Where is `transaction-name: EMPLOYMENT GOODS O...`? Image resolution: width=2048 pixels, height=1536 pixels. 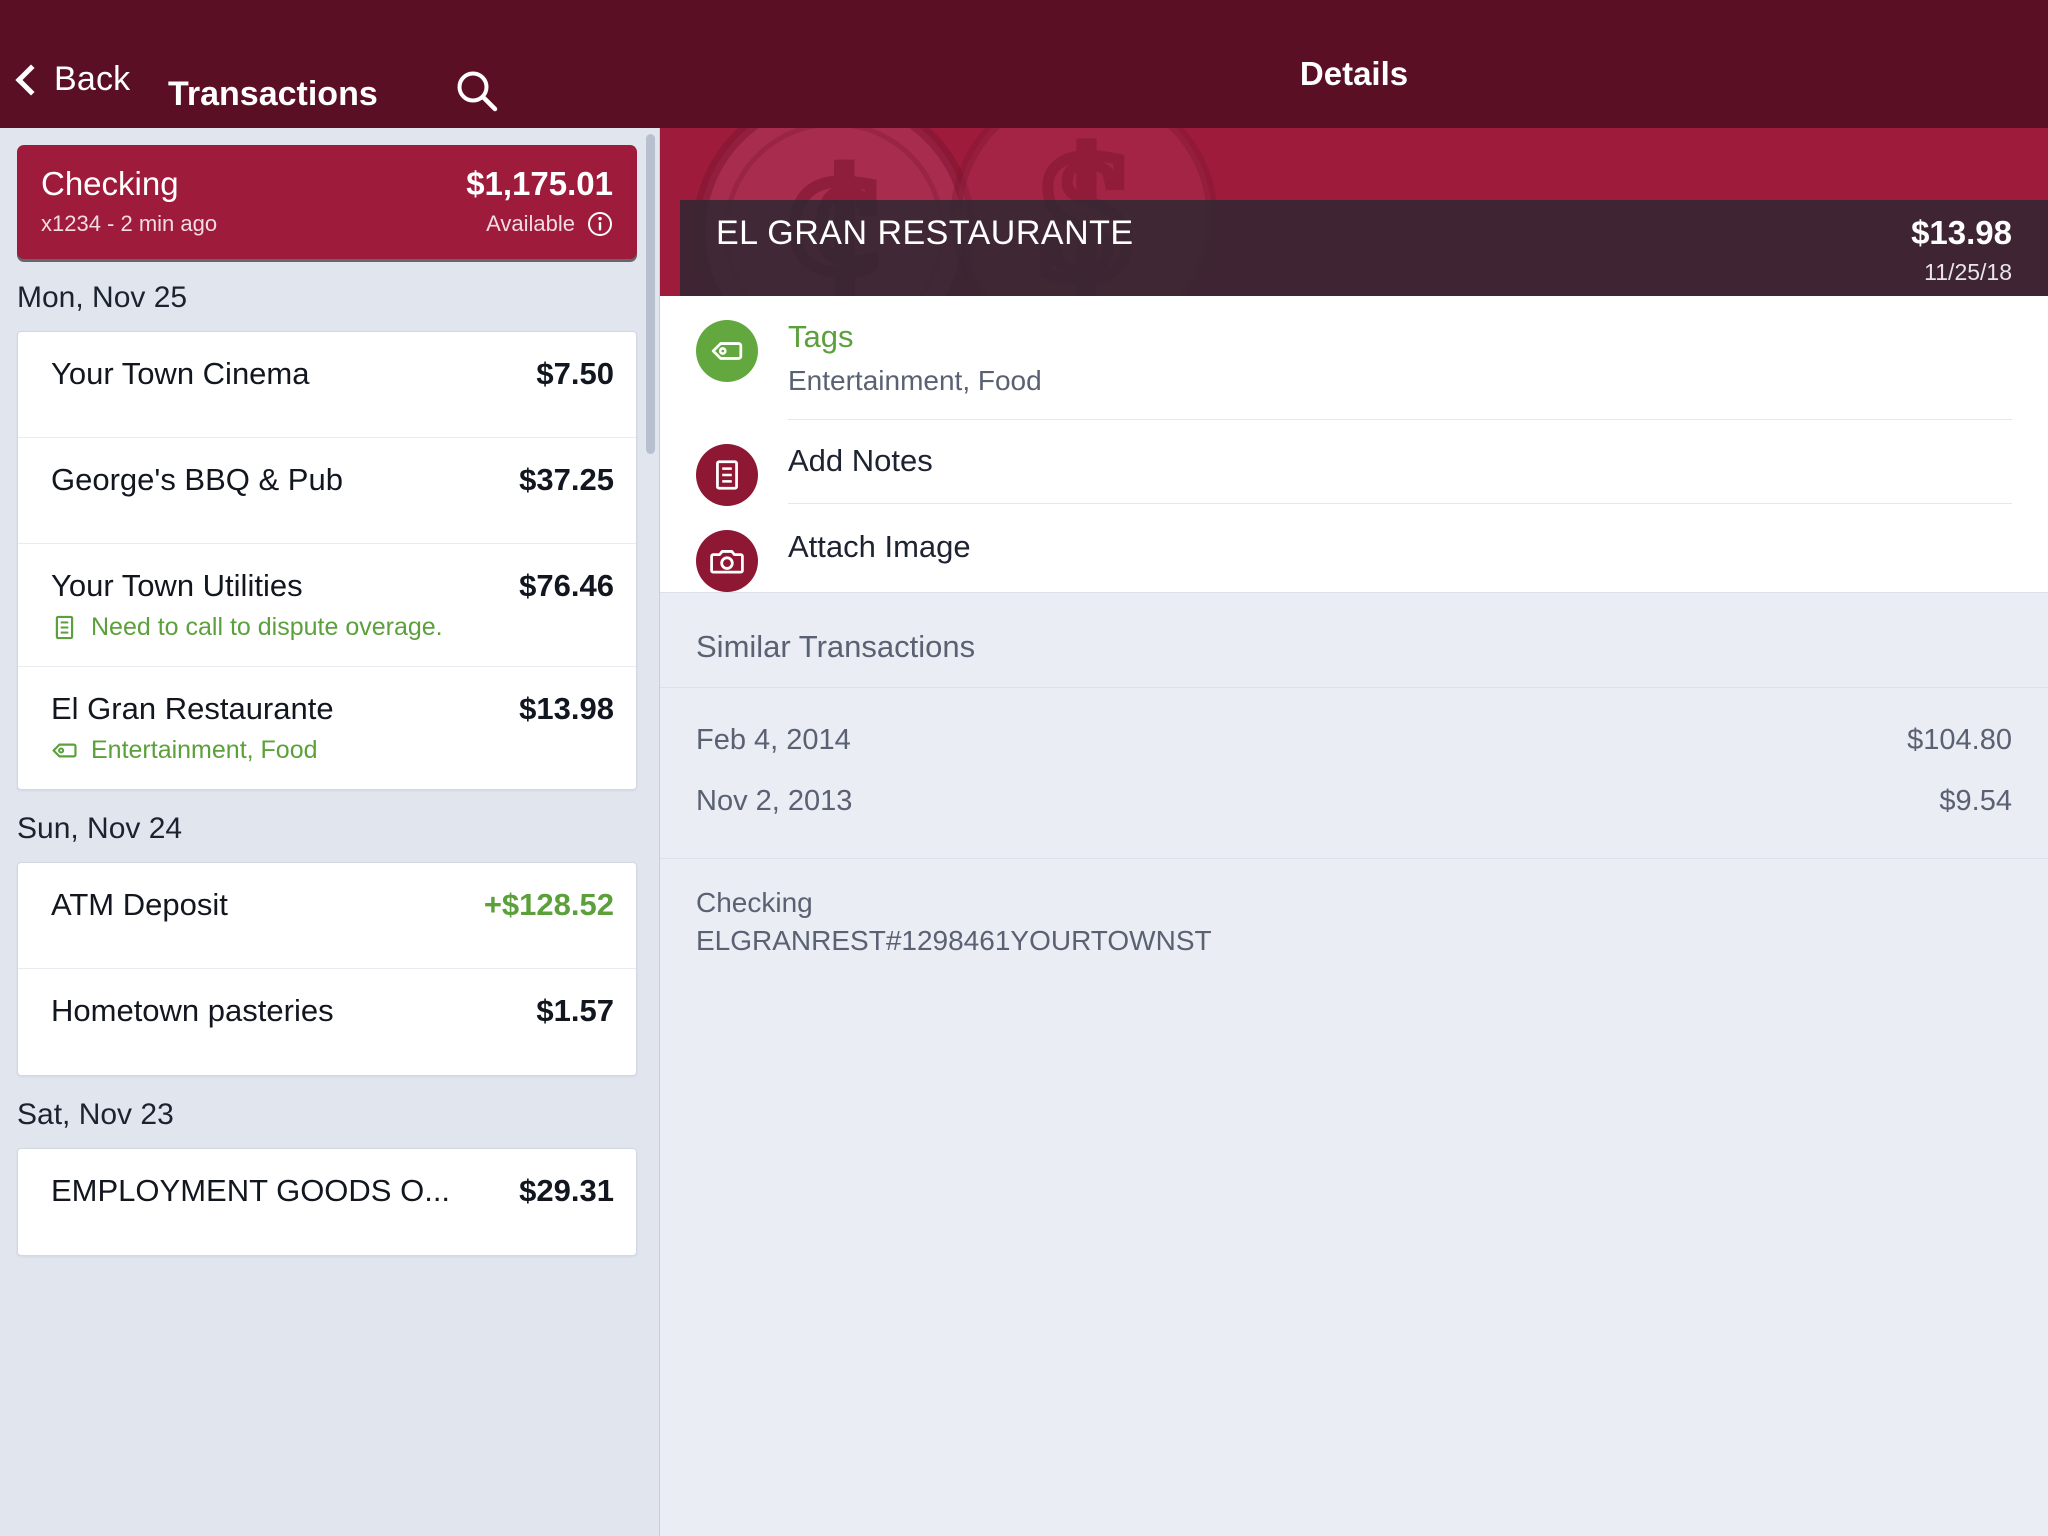 transaction-name: EMPLOYMENT GOODS O... is located at coordinates (251, 1190).